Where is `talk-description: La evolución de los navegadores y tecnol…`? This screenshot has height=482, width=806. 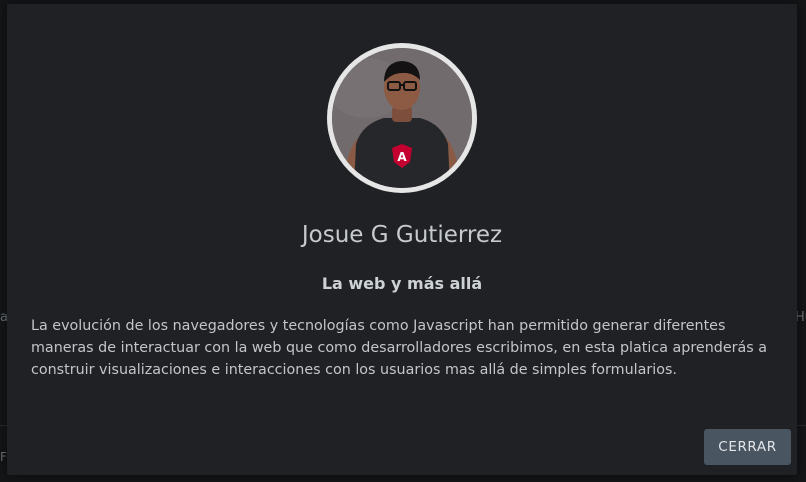 talk-description: La evolución de los navegadores y tecnol… is located at coordinates (399, 348).